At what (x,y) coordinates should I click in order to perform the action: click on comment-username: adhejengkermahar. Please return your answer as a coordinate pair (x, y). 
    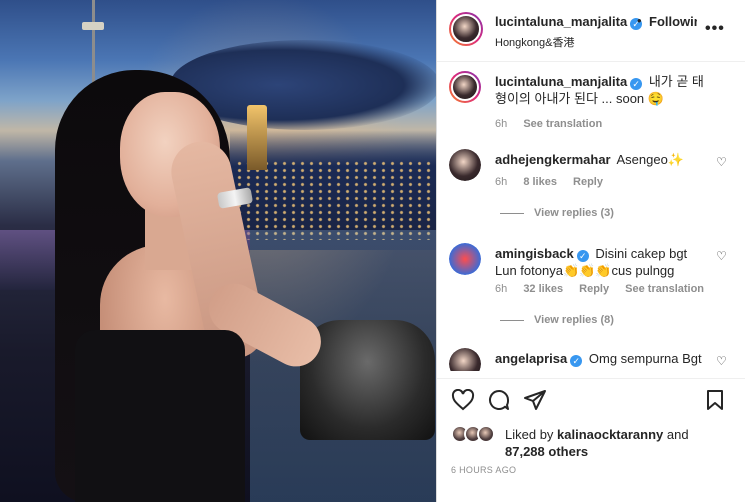
    Looking at the image, I should click on (553, 159).